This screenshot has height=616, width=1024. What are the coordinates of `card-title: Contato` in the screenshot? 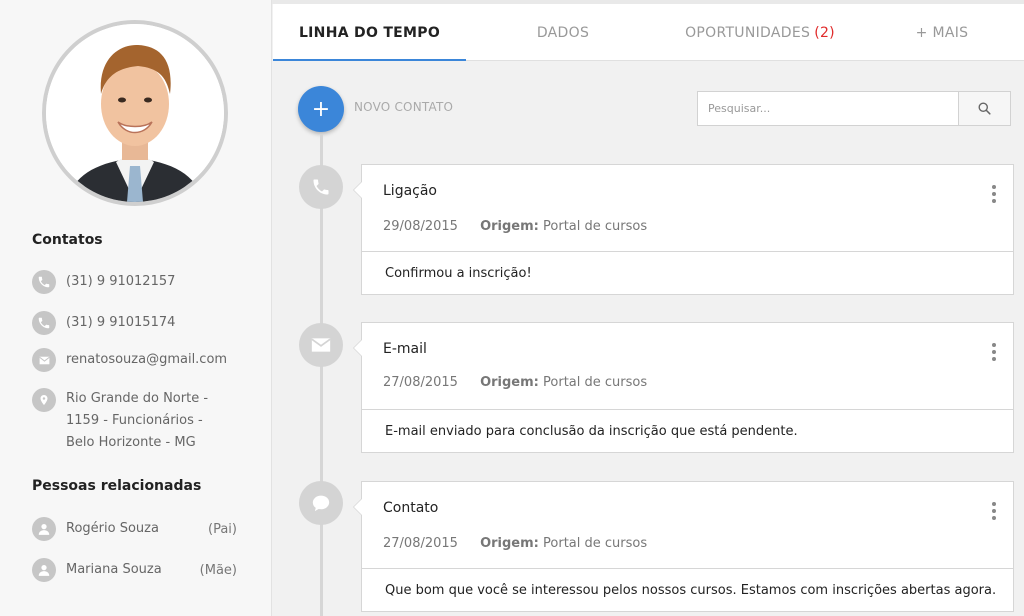 It's located at (411, 508).